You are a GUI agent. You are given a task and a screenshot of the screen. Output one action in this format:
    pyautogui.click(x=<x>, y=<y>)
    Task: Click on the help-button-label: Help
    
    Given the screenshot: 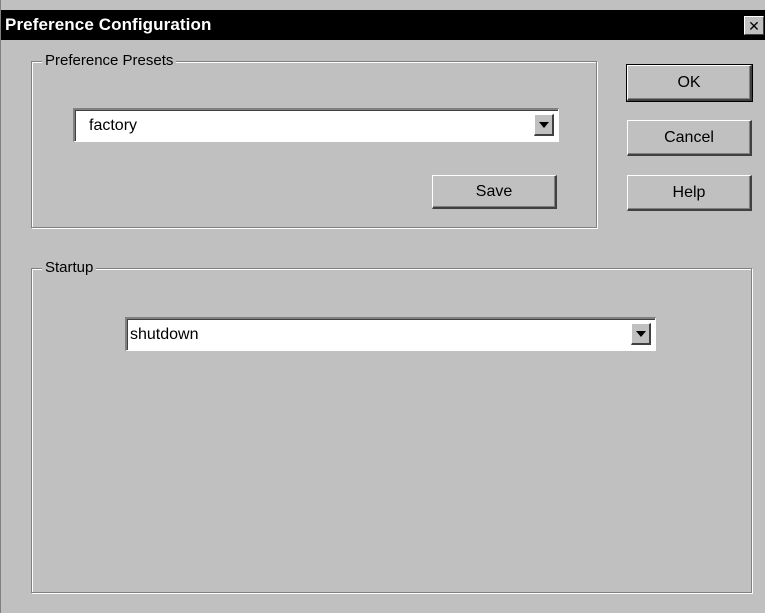 What is the action you would take?
    pyautogui.click(x=689, y=192)
    